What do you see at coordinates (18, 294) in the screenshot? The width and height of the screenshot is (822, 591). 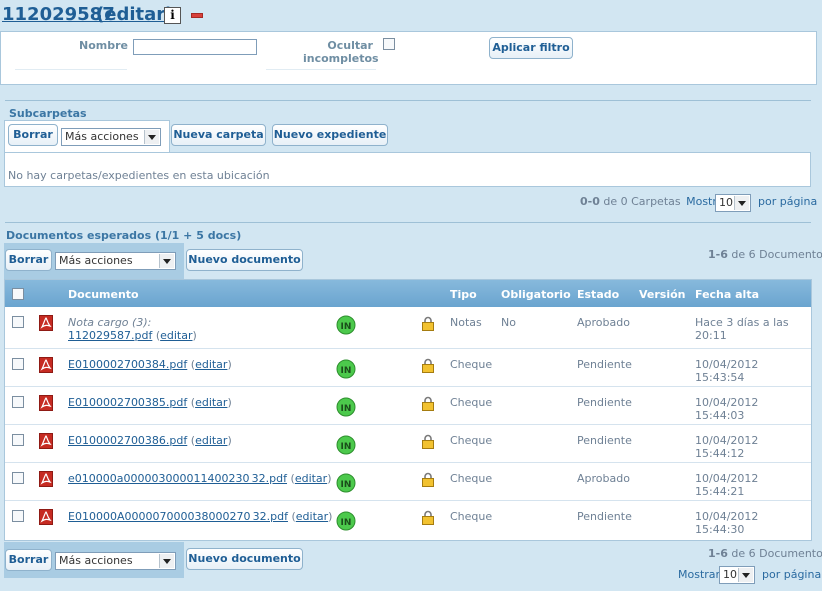 I see `select-all-checkbox` at bounding box center [18, 294].